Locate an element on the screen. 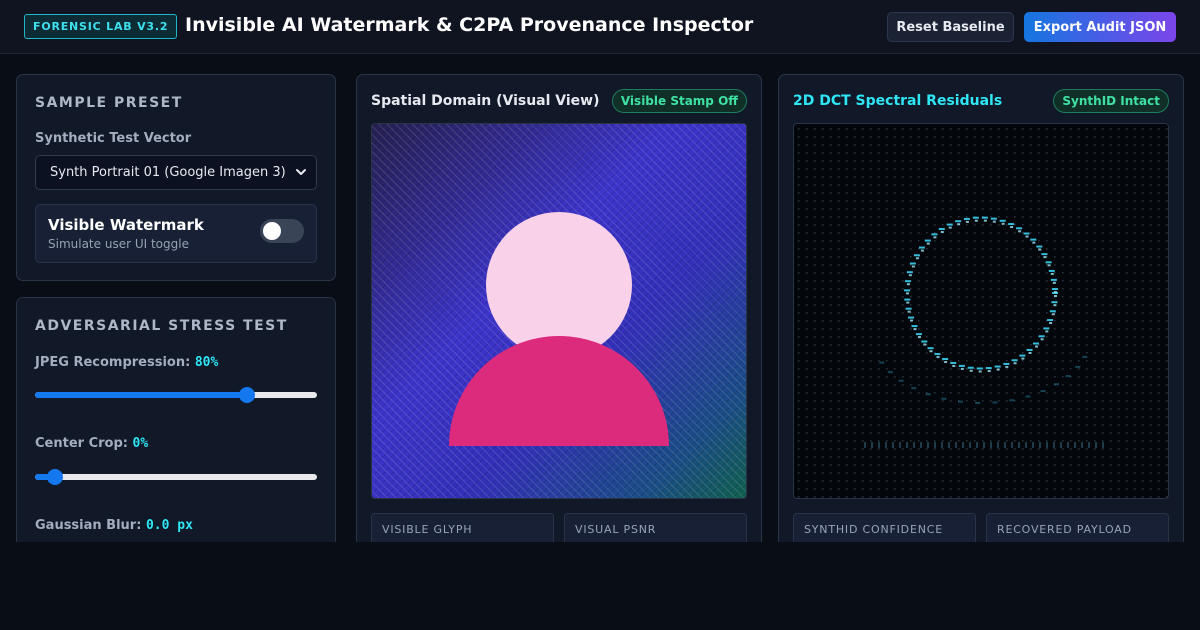 Image resolution: width=1200 pixels, height=630 pixels. crop-slider is located at coordinates (176, 477).